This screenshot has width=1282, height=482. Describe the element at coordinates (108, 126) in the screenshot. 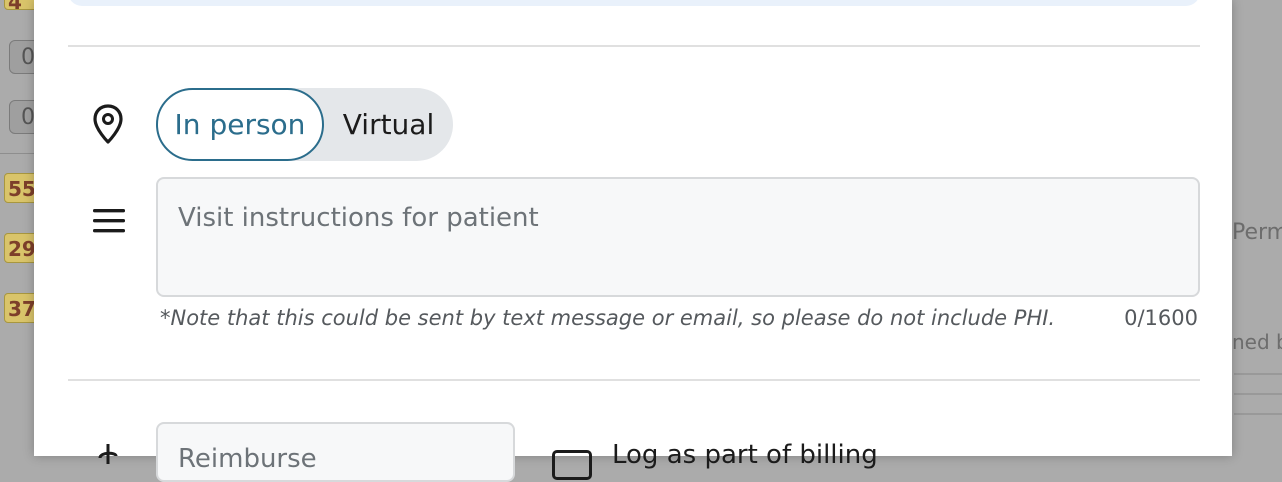

I see `map-pin-icon` at that location.